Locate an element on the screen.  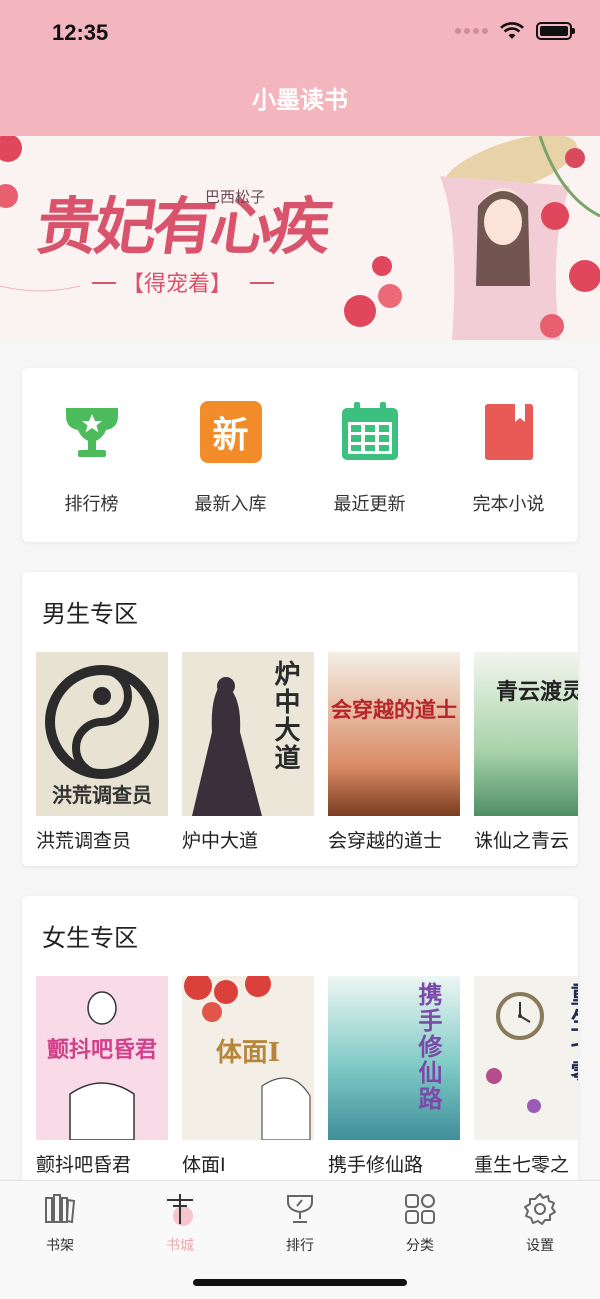
banner-author: 巴西松子 is located at coordinates (235, 197).